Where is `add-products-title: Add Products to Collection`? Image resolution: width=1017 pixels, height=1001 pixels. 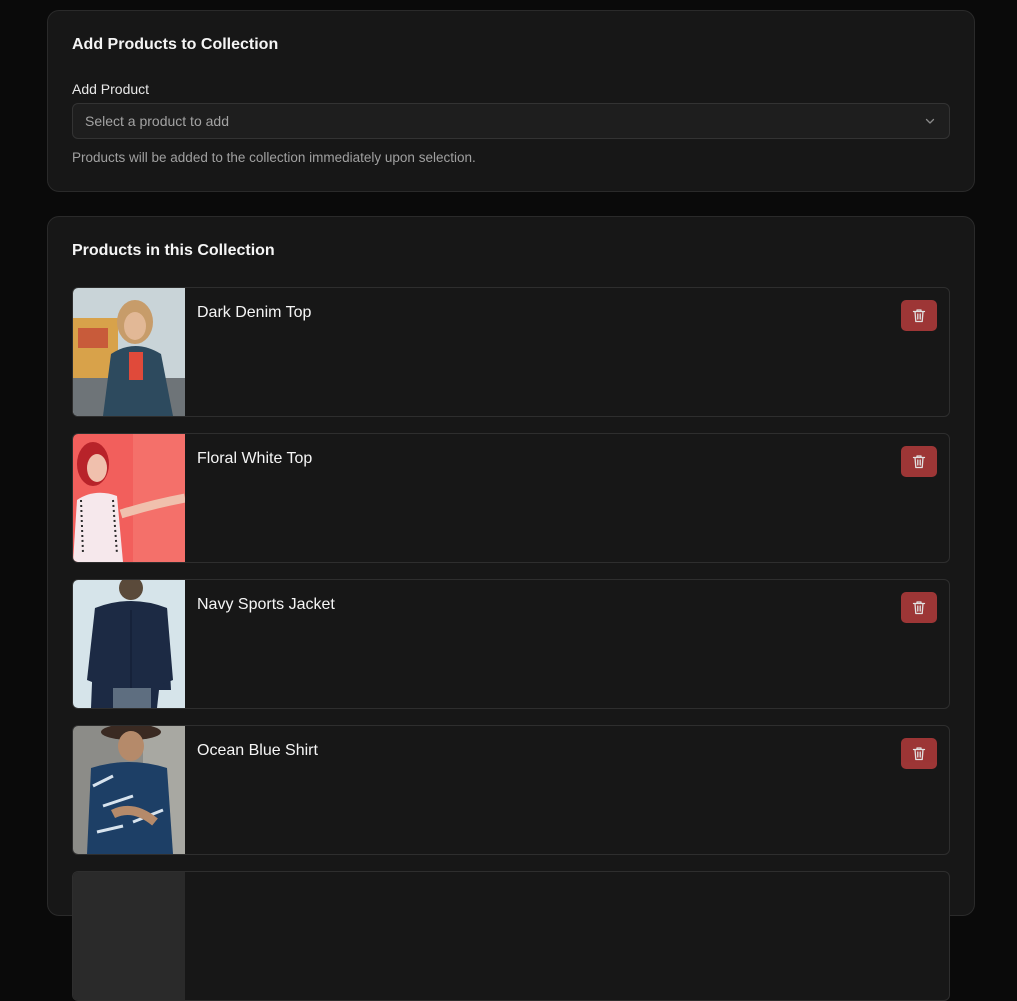 add-products-title: Add Products to Collection is located at coordinates (175, 44).